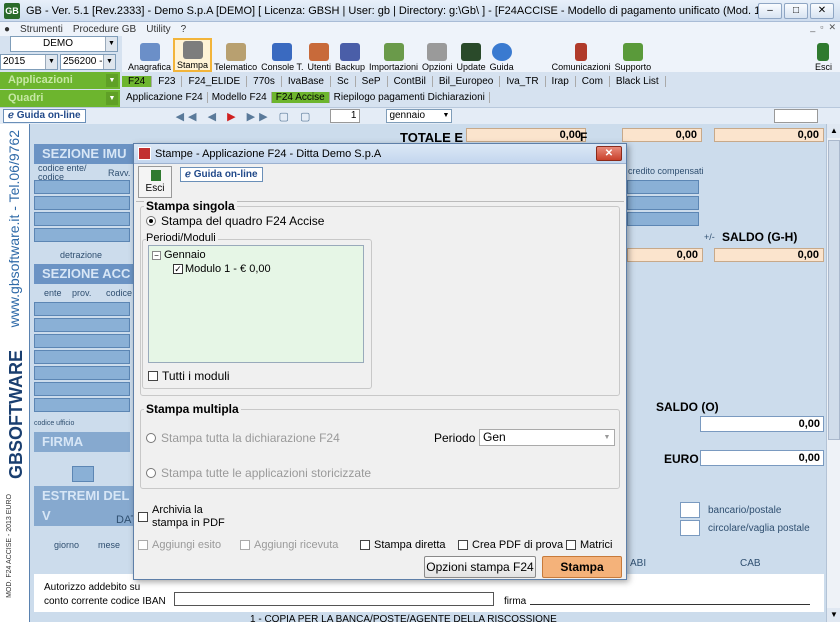  I want to click on tab-sc: Sc, so click(343, 81).